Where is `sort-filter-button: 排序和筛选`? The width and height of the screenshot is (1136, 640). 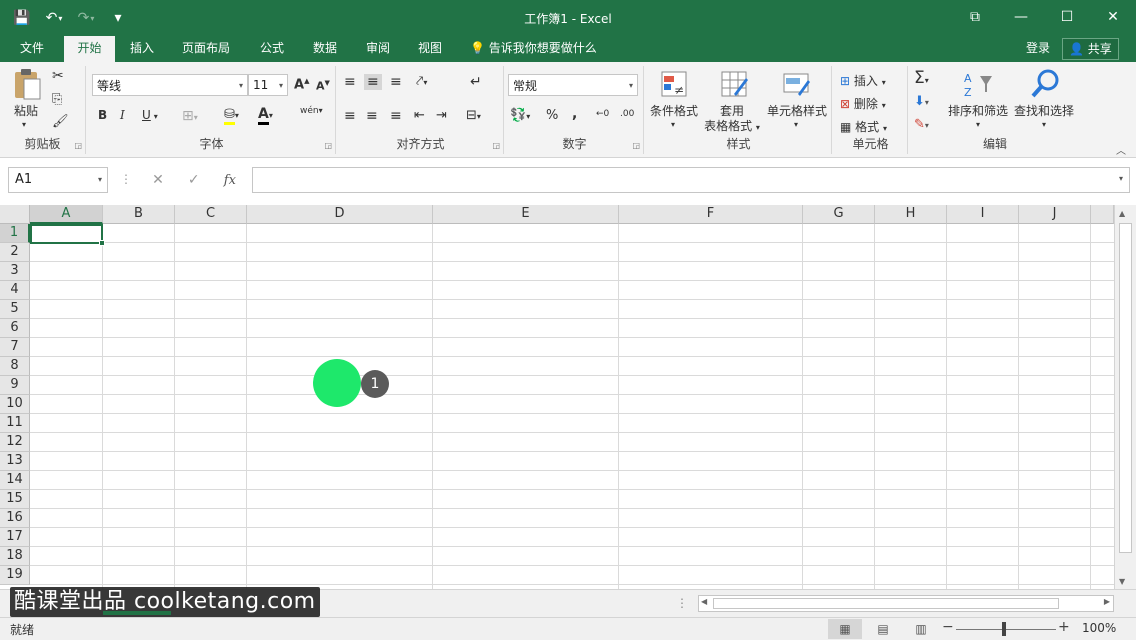
sort-filter-button: 排序和筛选 is located at coordinates (978, 111).